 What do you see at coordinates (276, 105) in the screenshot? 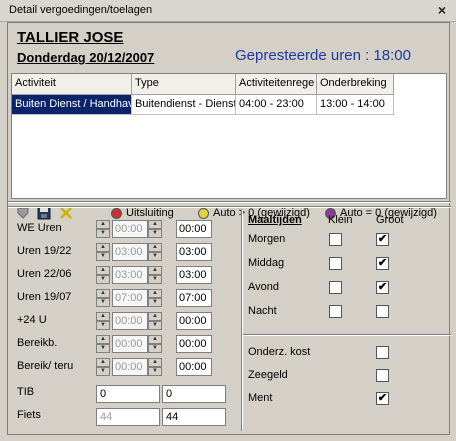
I see `grid-cell-activiteitenregeling: 04:00 - 23:00` at bounding box center [276, 105].